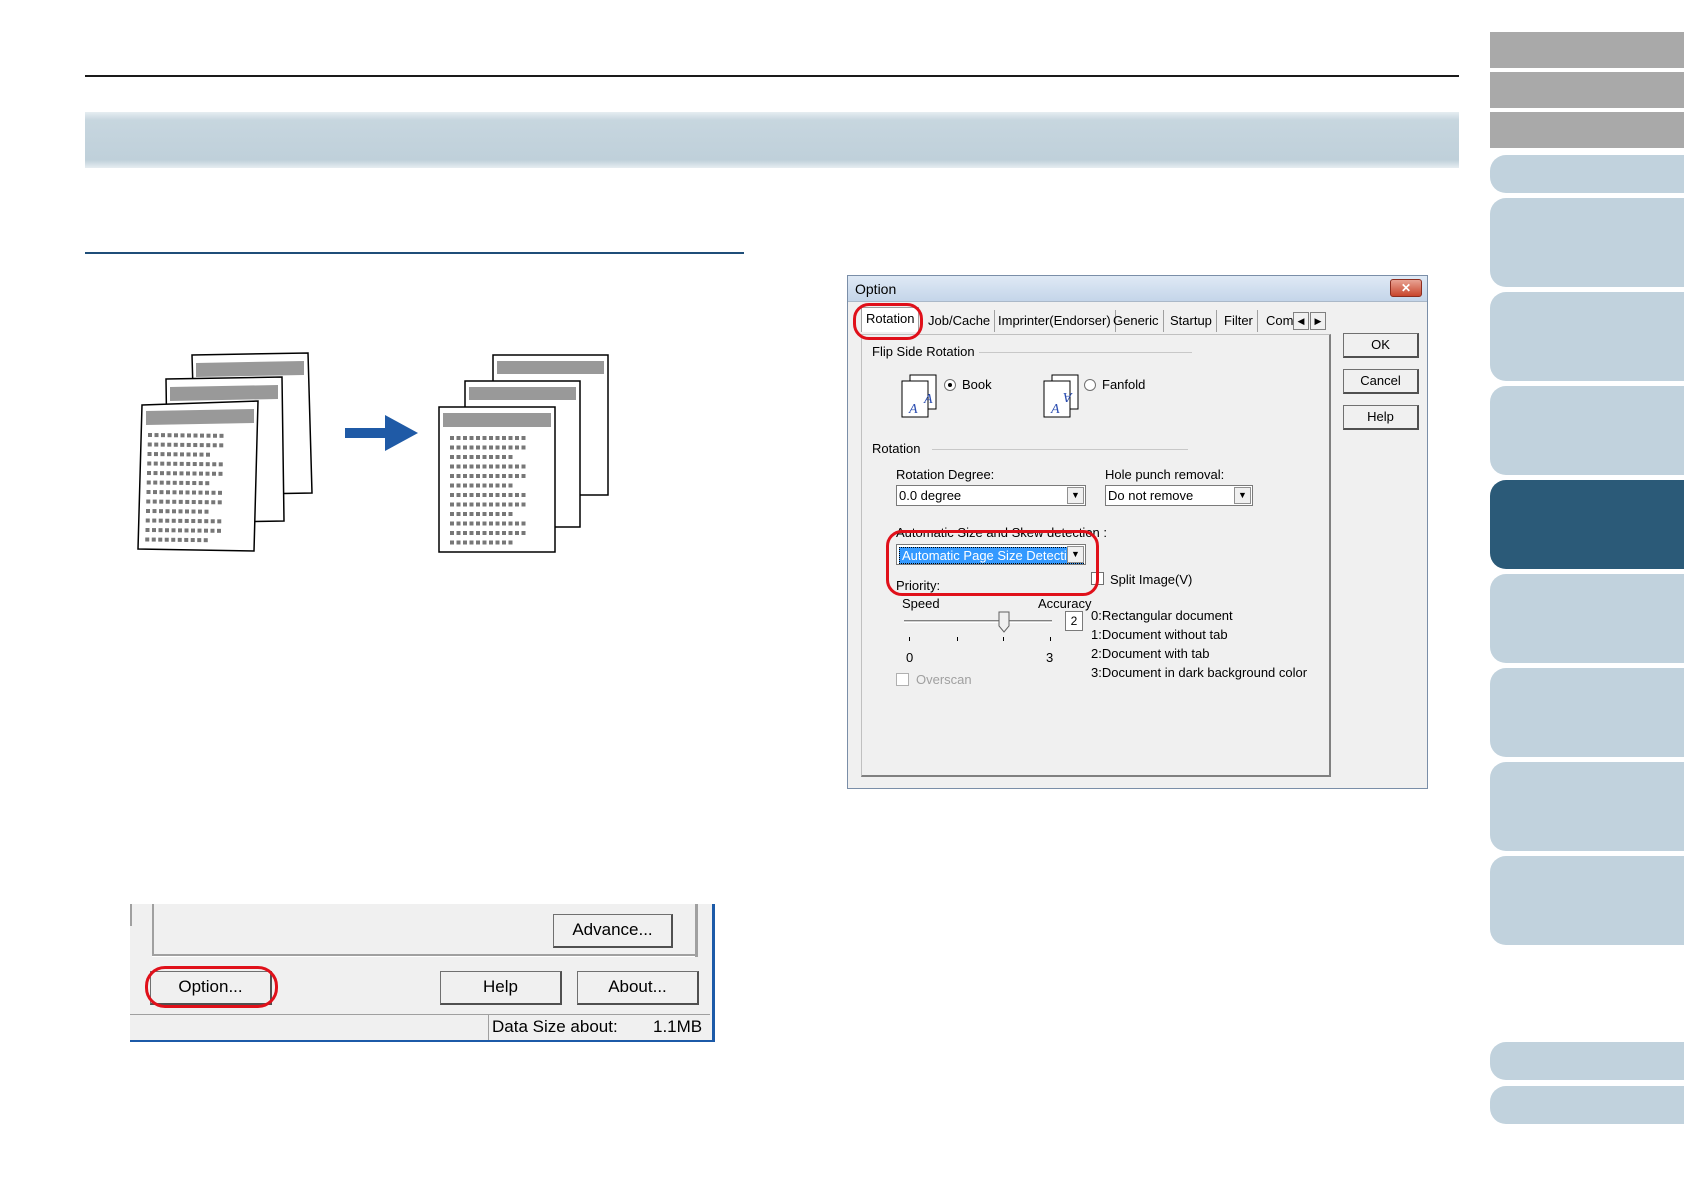 The width and height of the screenshot is (1684, 1190). What do you see at coordinates (1004, 622) in the screenshot?
I see `priority-slider-thumb` at bounding box center [1004, 622].